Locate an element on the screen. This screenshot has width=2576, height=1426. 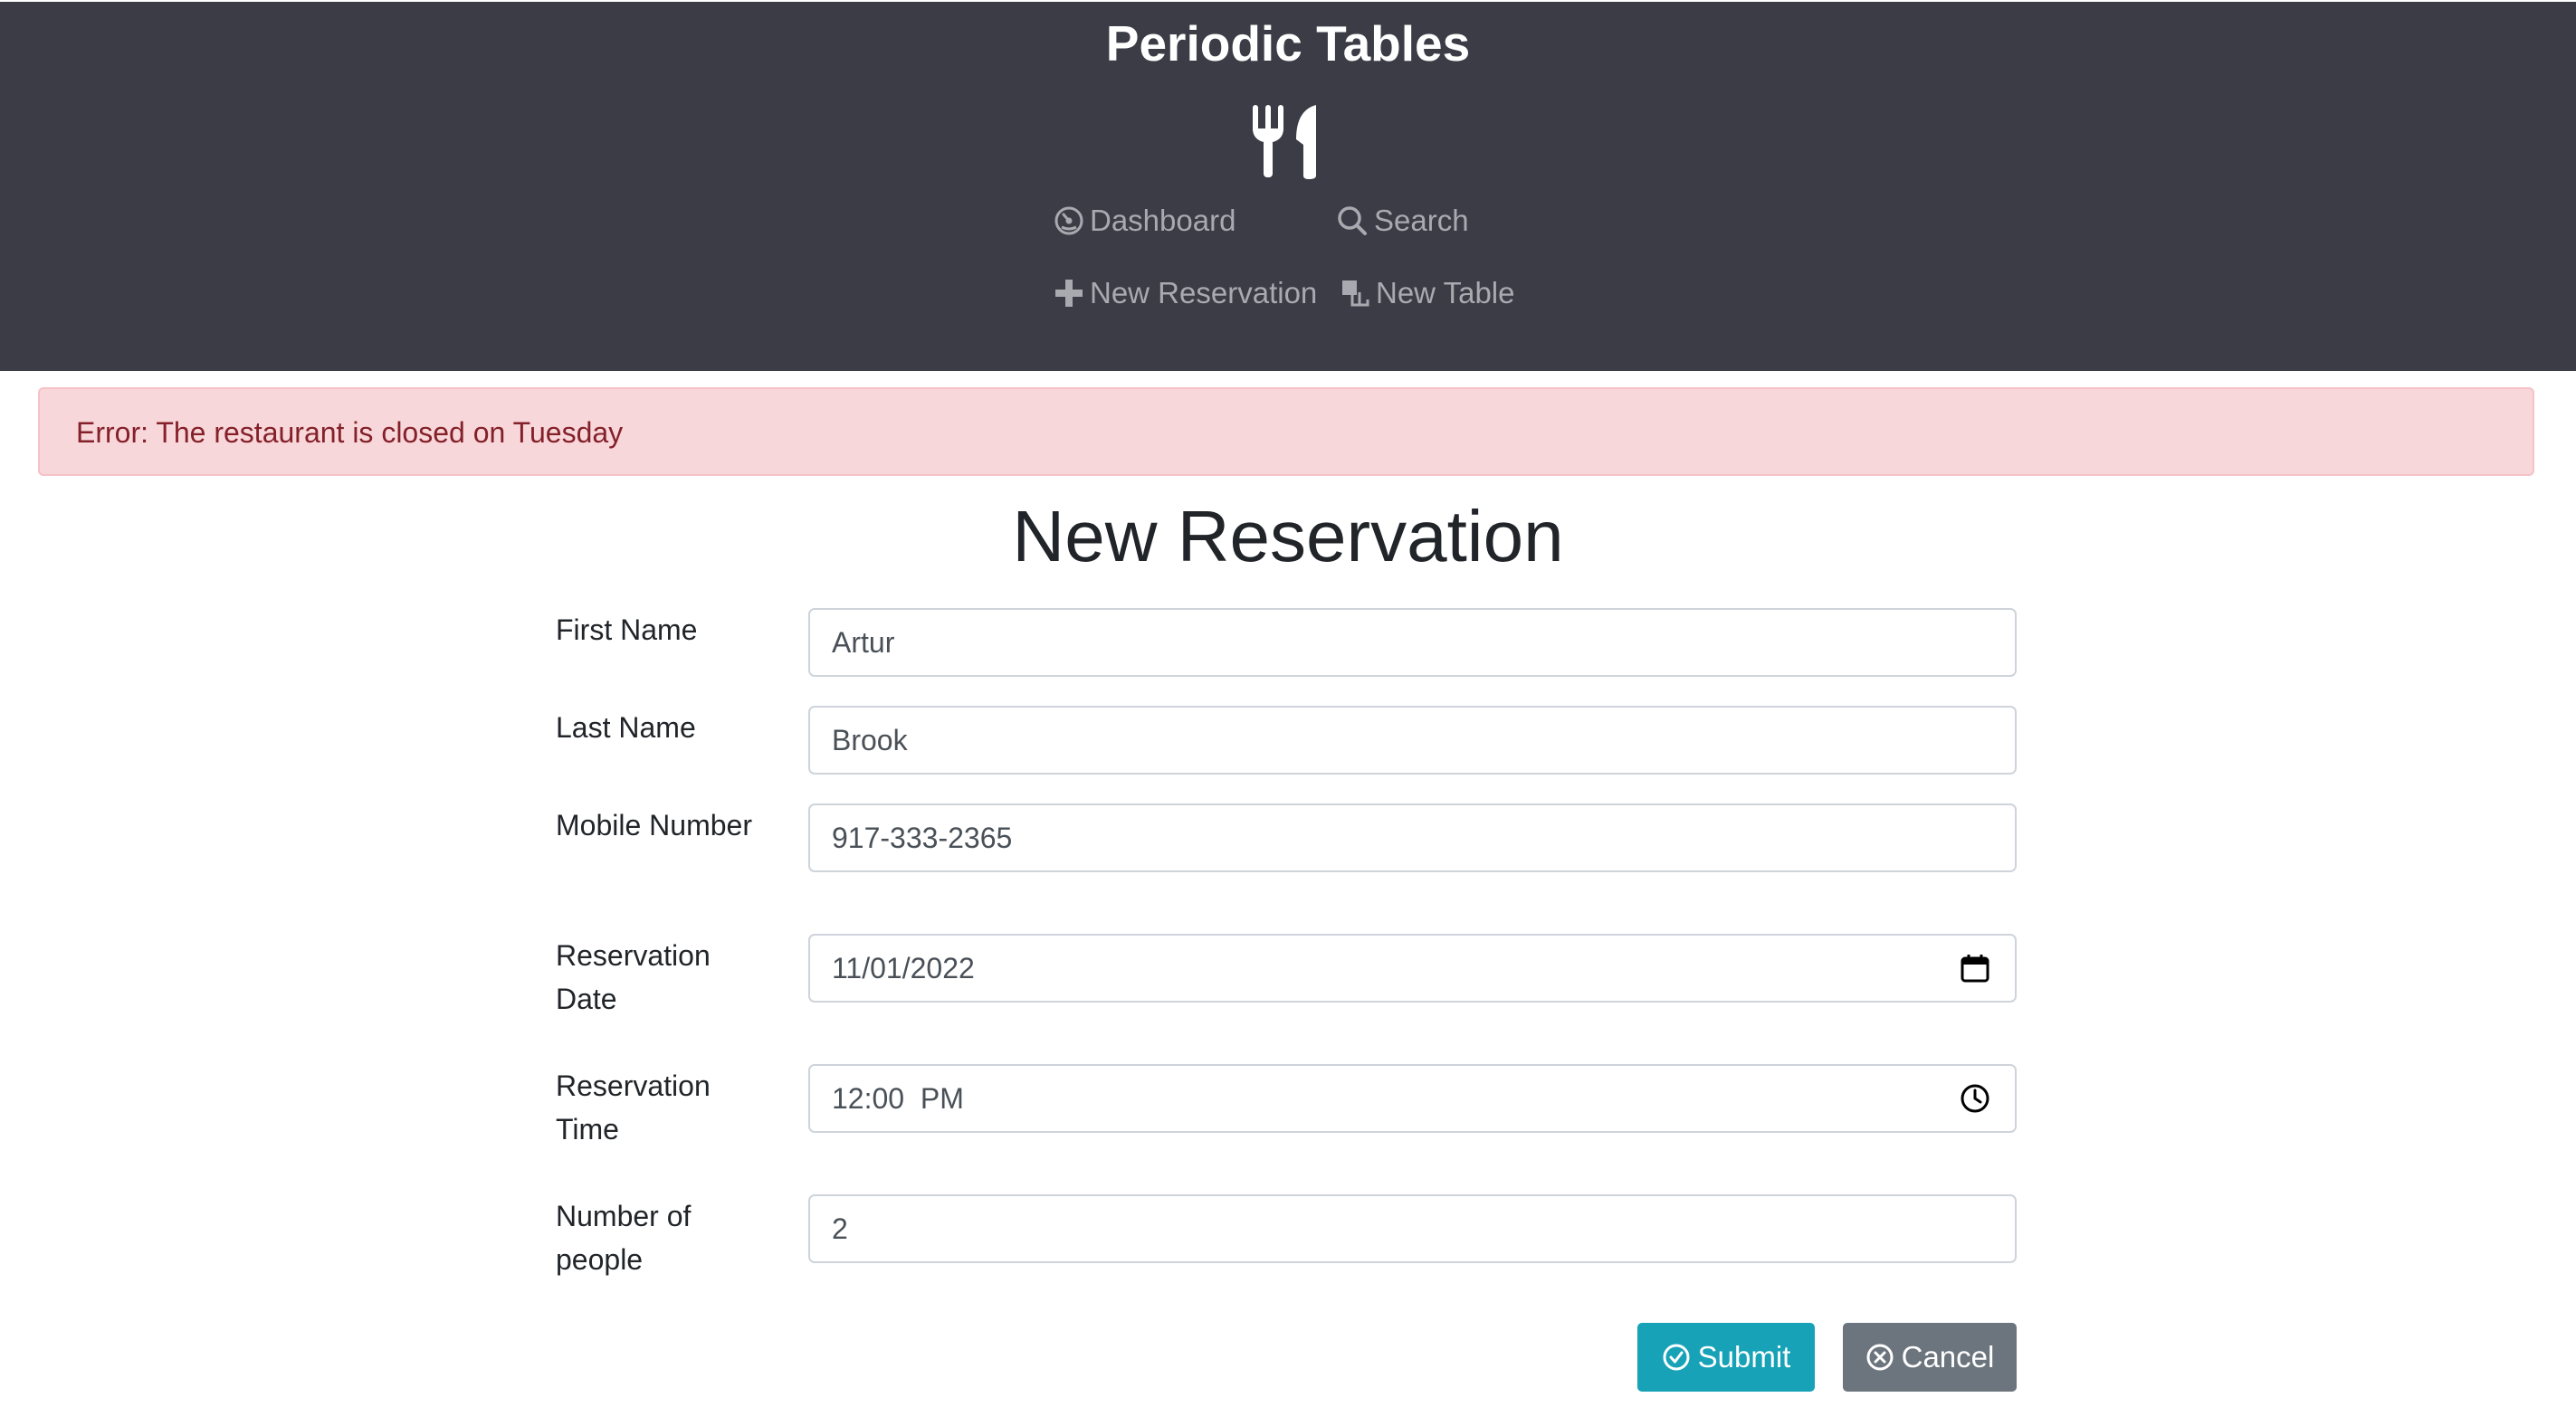
reservation-time-label: Reservation Time is located at coordinates (634, 1108).